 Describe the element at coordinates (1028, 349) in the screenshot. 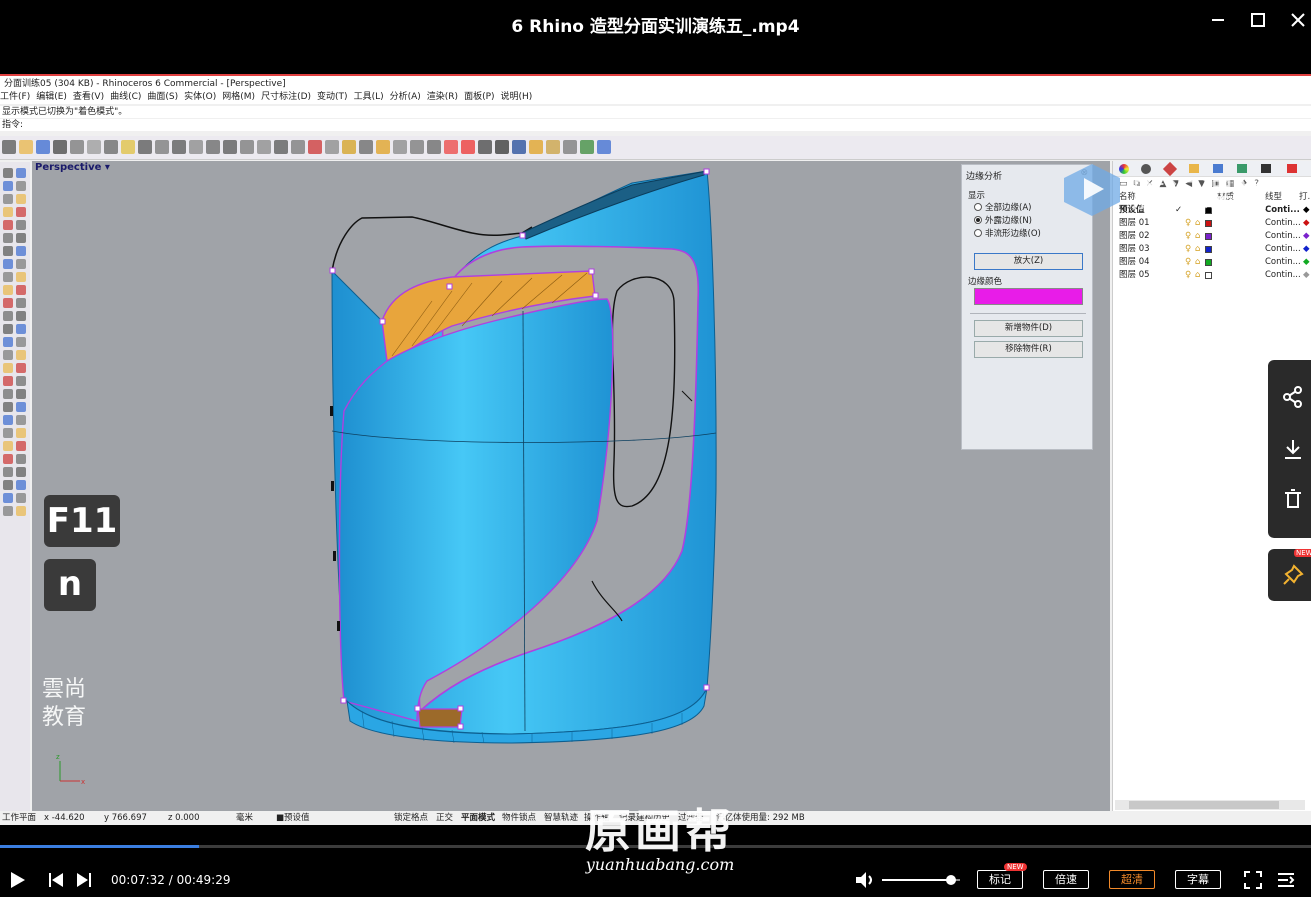

I see `remove-object-button: 移除物件(R)` at that location.